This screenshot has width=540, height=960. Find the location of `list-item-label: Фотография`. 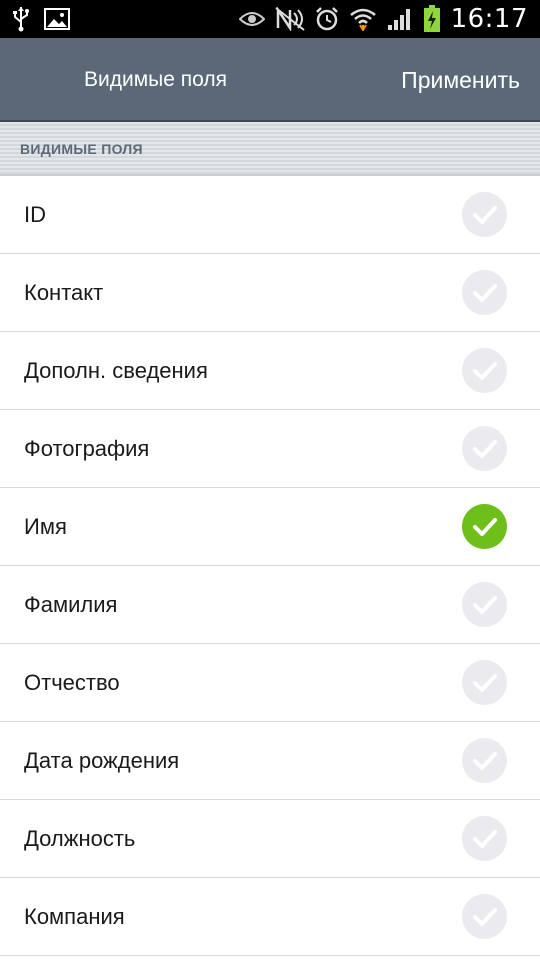

list-item-label: Фотография is located at coordinates (87, 448).